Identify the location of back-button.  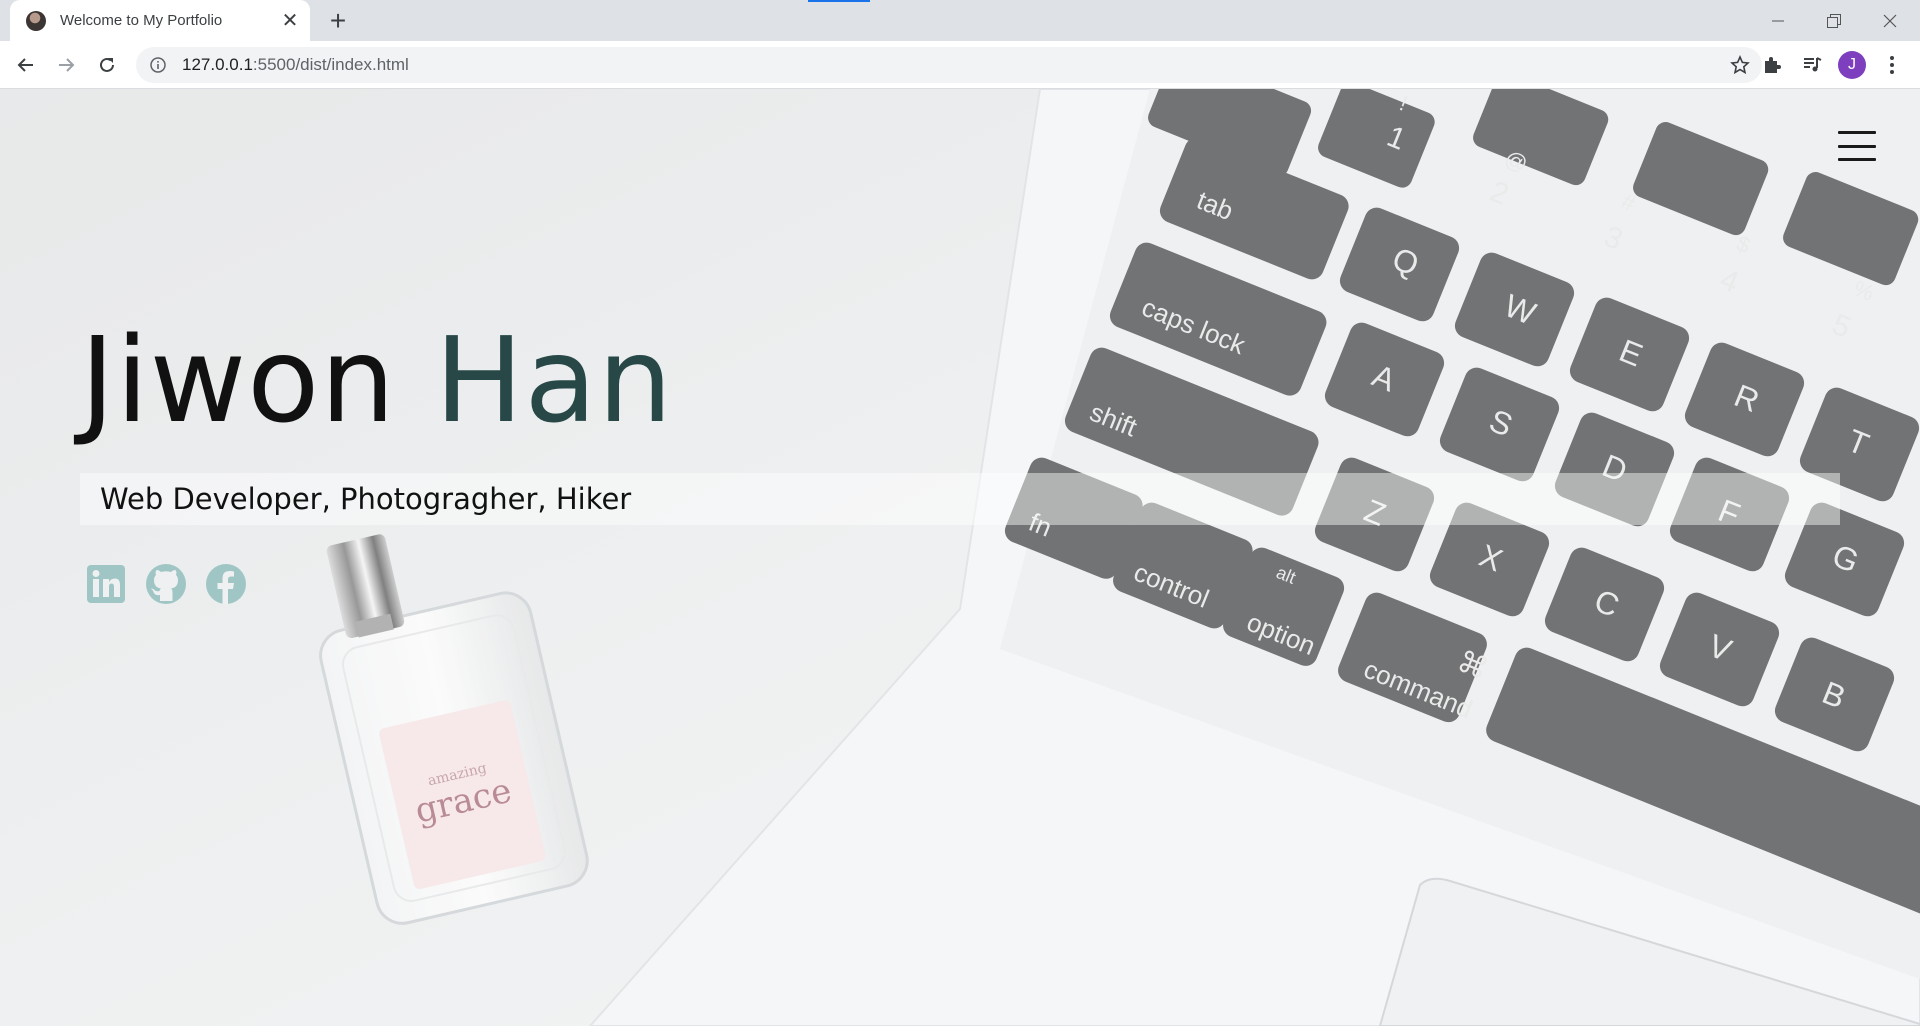
(26, 65).